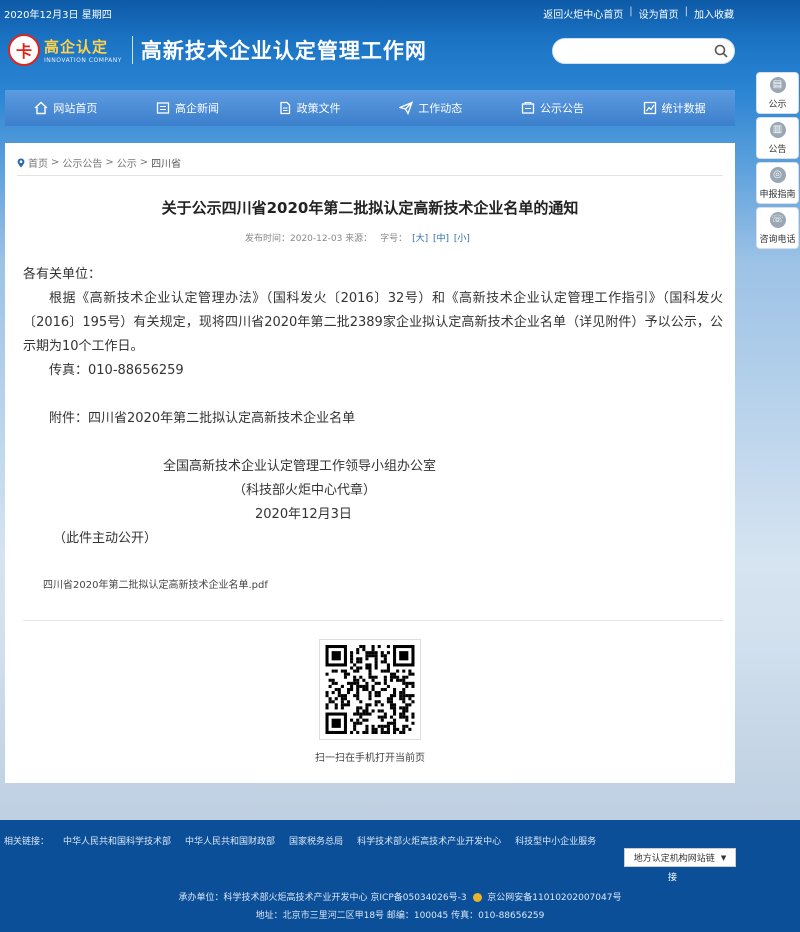 The height and width of the screenshot is (932, 800). I want to click on stats-icon, so click(649, 108).